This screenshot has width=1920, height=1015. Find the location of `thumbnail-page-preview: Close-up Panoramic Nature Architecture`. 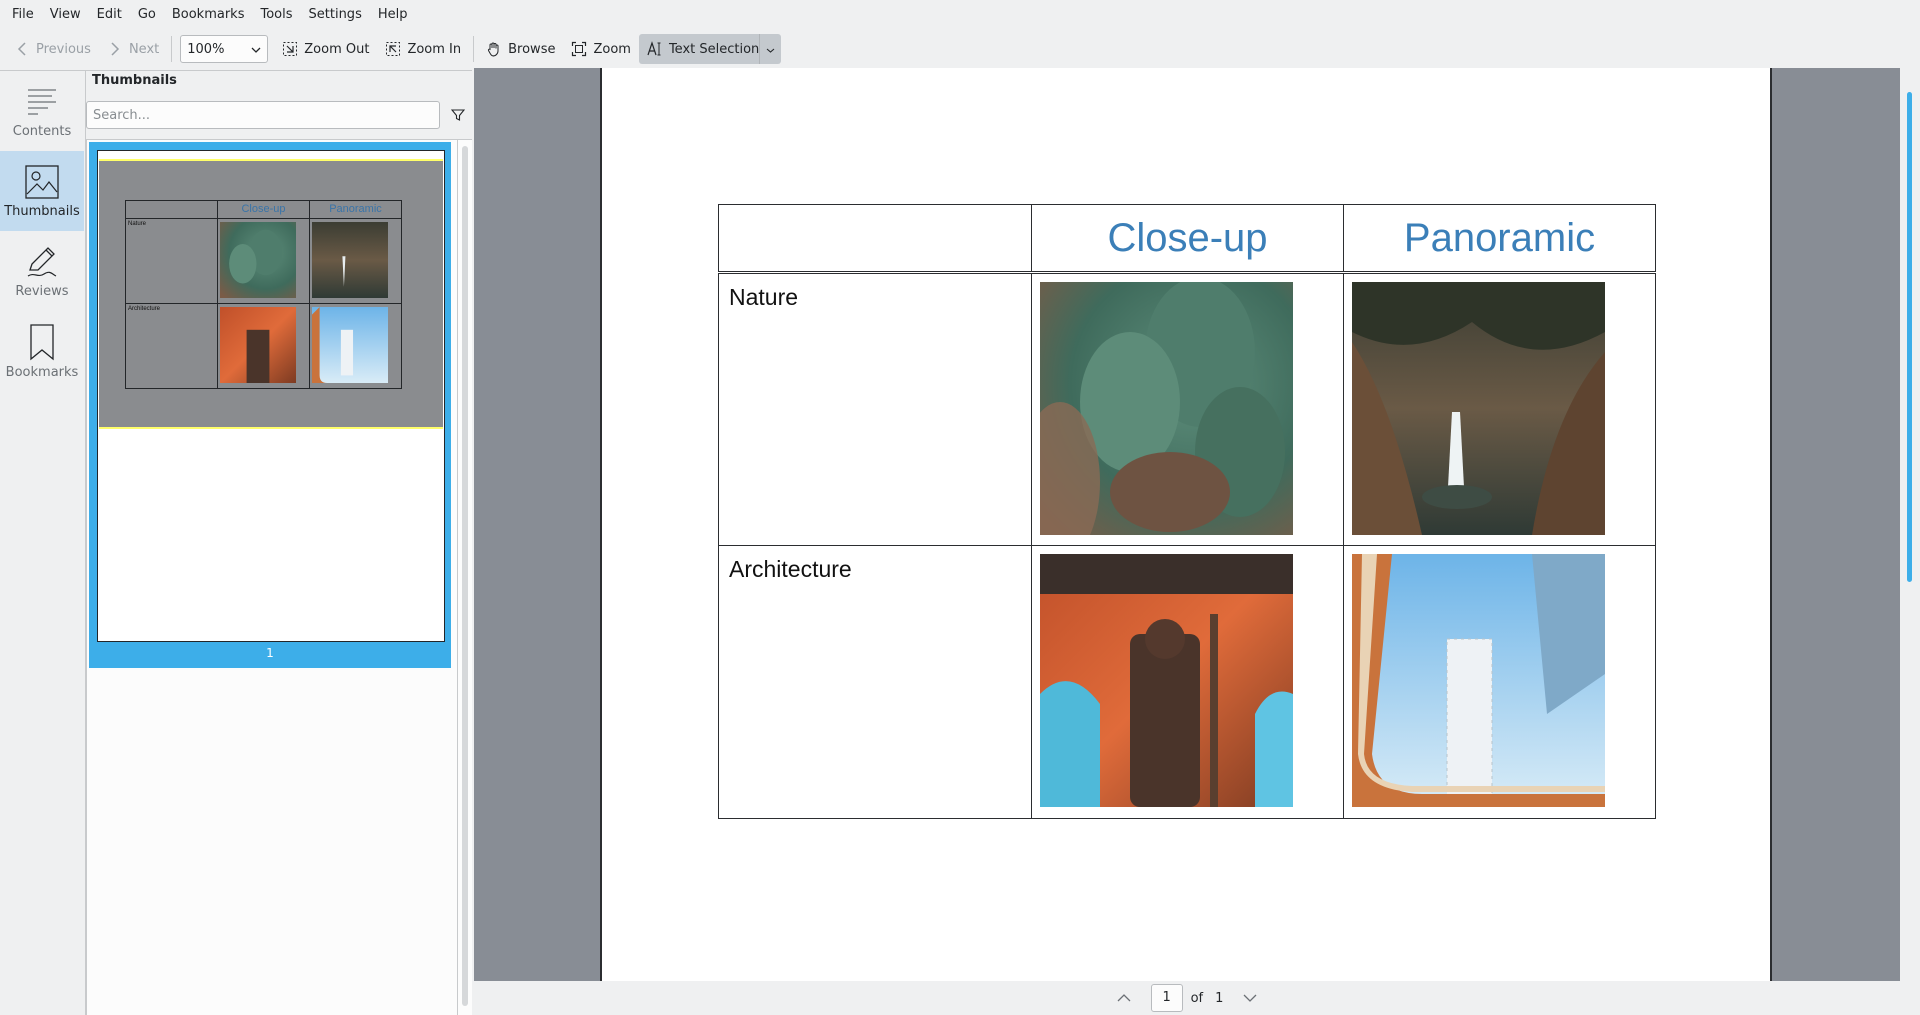

thumbnail-page-preview: Close-up Panoramic Nature Architecture is located at coordinates (271, 396).